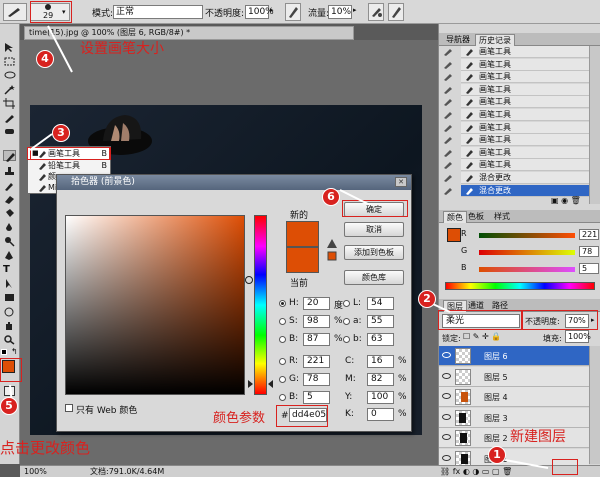  I want to click on link-layers-icon: ⛓, so click(445, 471).